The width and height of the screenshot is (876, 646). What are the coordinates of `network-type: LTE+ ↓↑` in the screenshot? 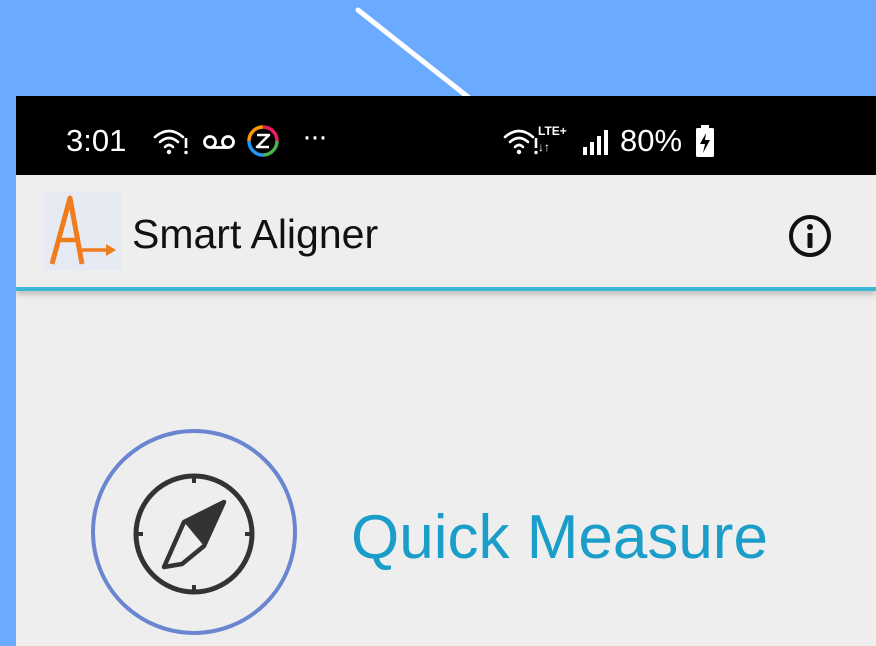 It's located at (558, 141).